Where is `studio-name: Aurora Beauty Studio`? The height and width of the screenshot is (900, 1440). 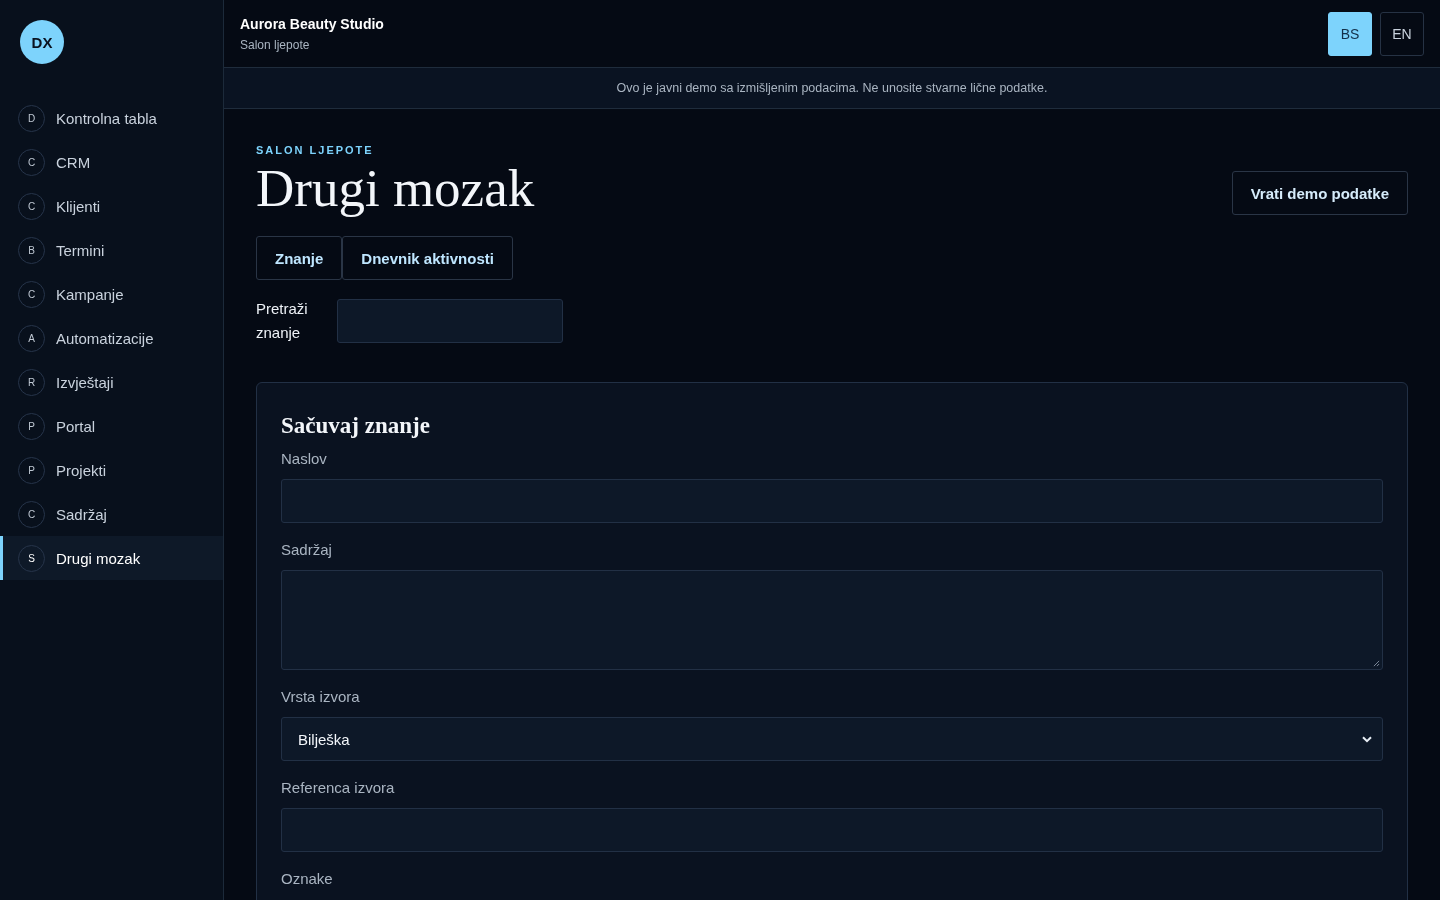 studio-name: Aurora Beauty Studio is located at coordinates (312, 23).